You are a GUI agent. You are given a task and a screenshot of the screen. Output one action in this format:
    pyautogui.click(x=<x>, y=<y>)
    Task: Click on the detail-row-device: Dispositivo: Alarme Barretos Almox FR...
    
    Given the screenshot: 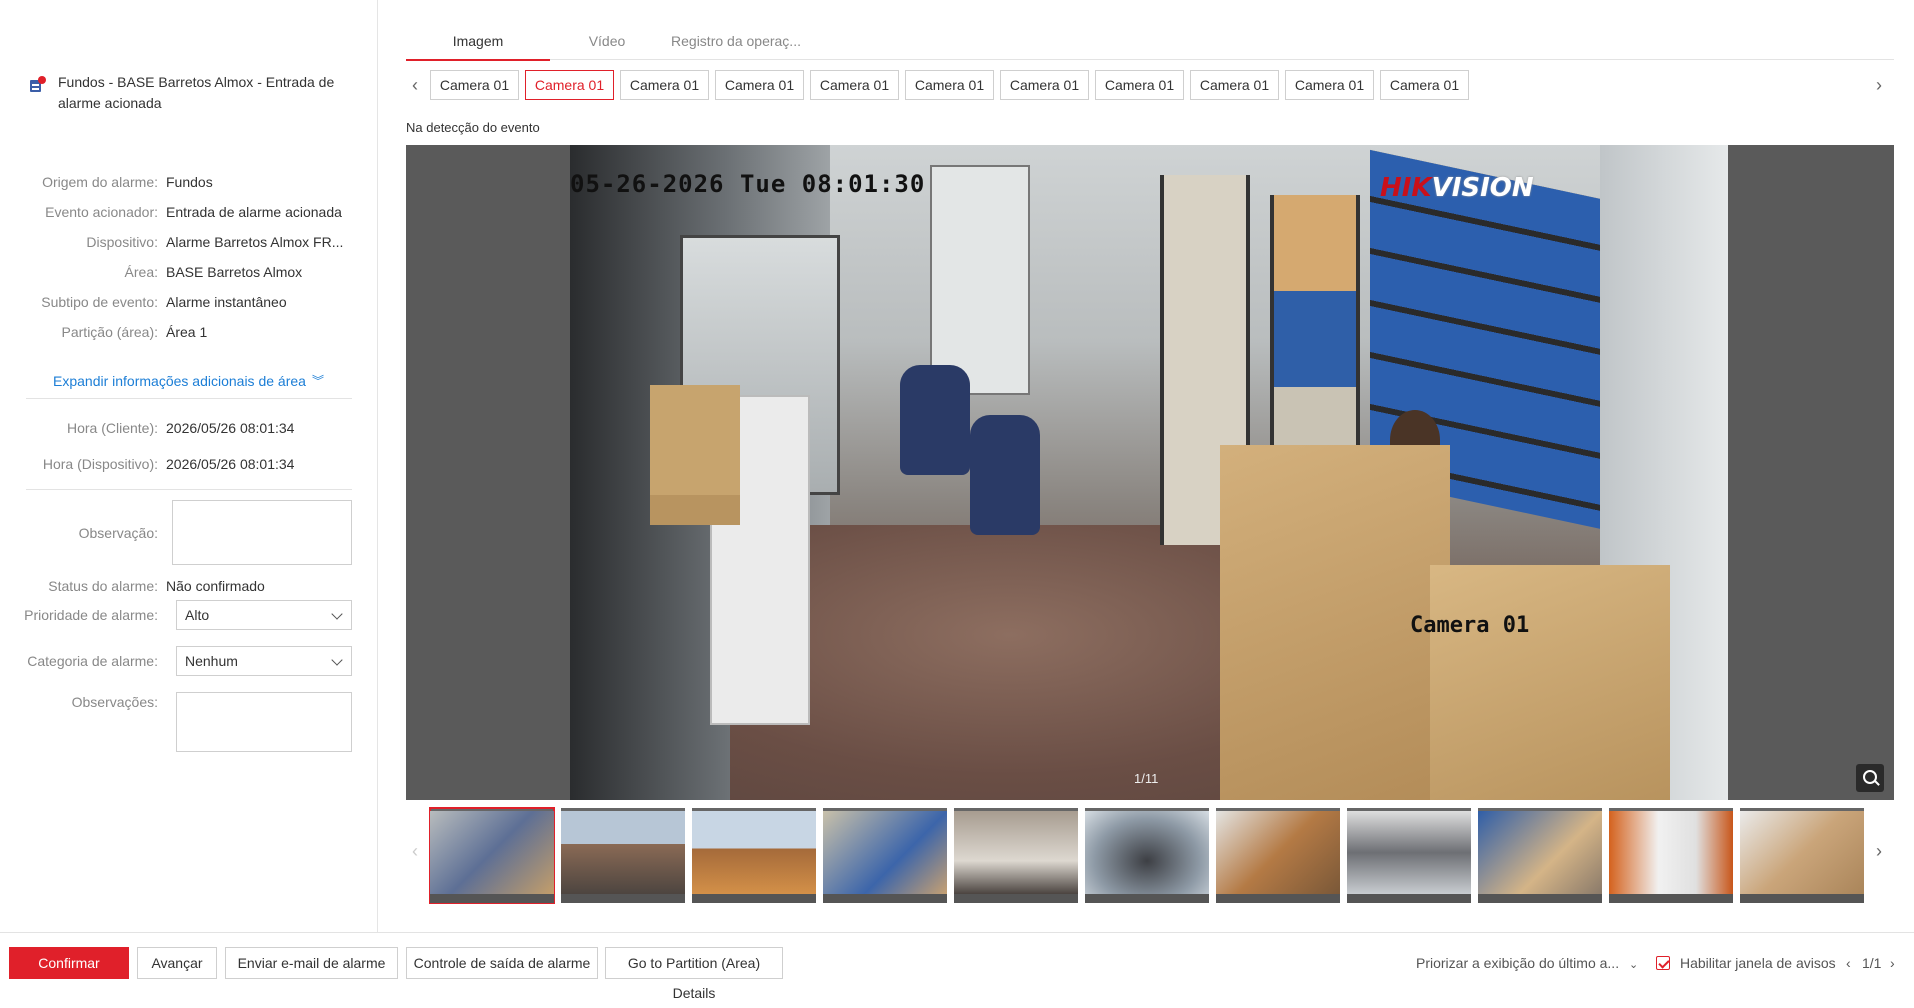 What is the action you would take?
    pyautogui.click(x=189, y=242)
    